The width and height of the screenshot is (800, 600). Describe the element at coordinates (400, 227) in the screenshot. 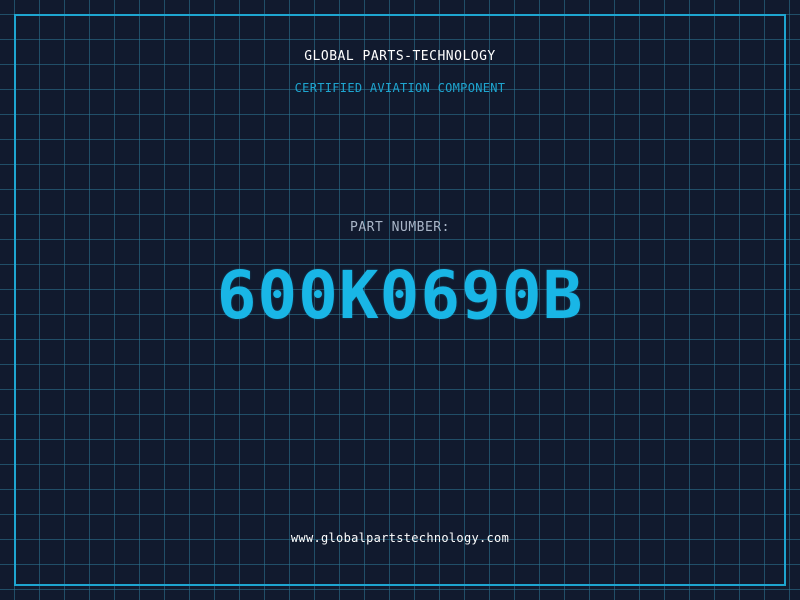

I see `part-number-label: PART NUMBER:` at that location.